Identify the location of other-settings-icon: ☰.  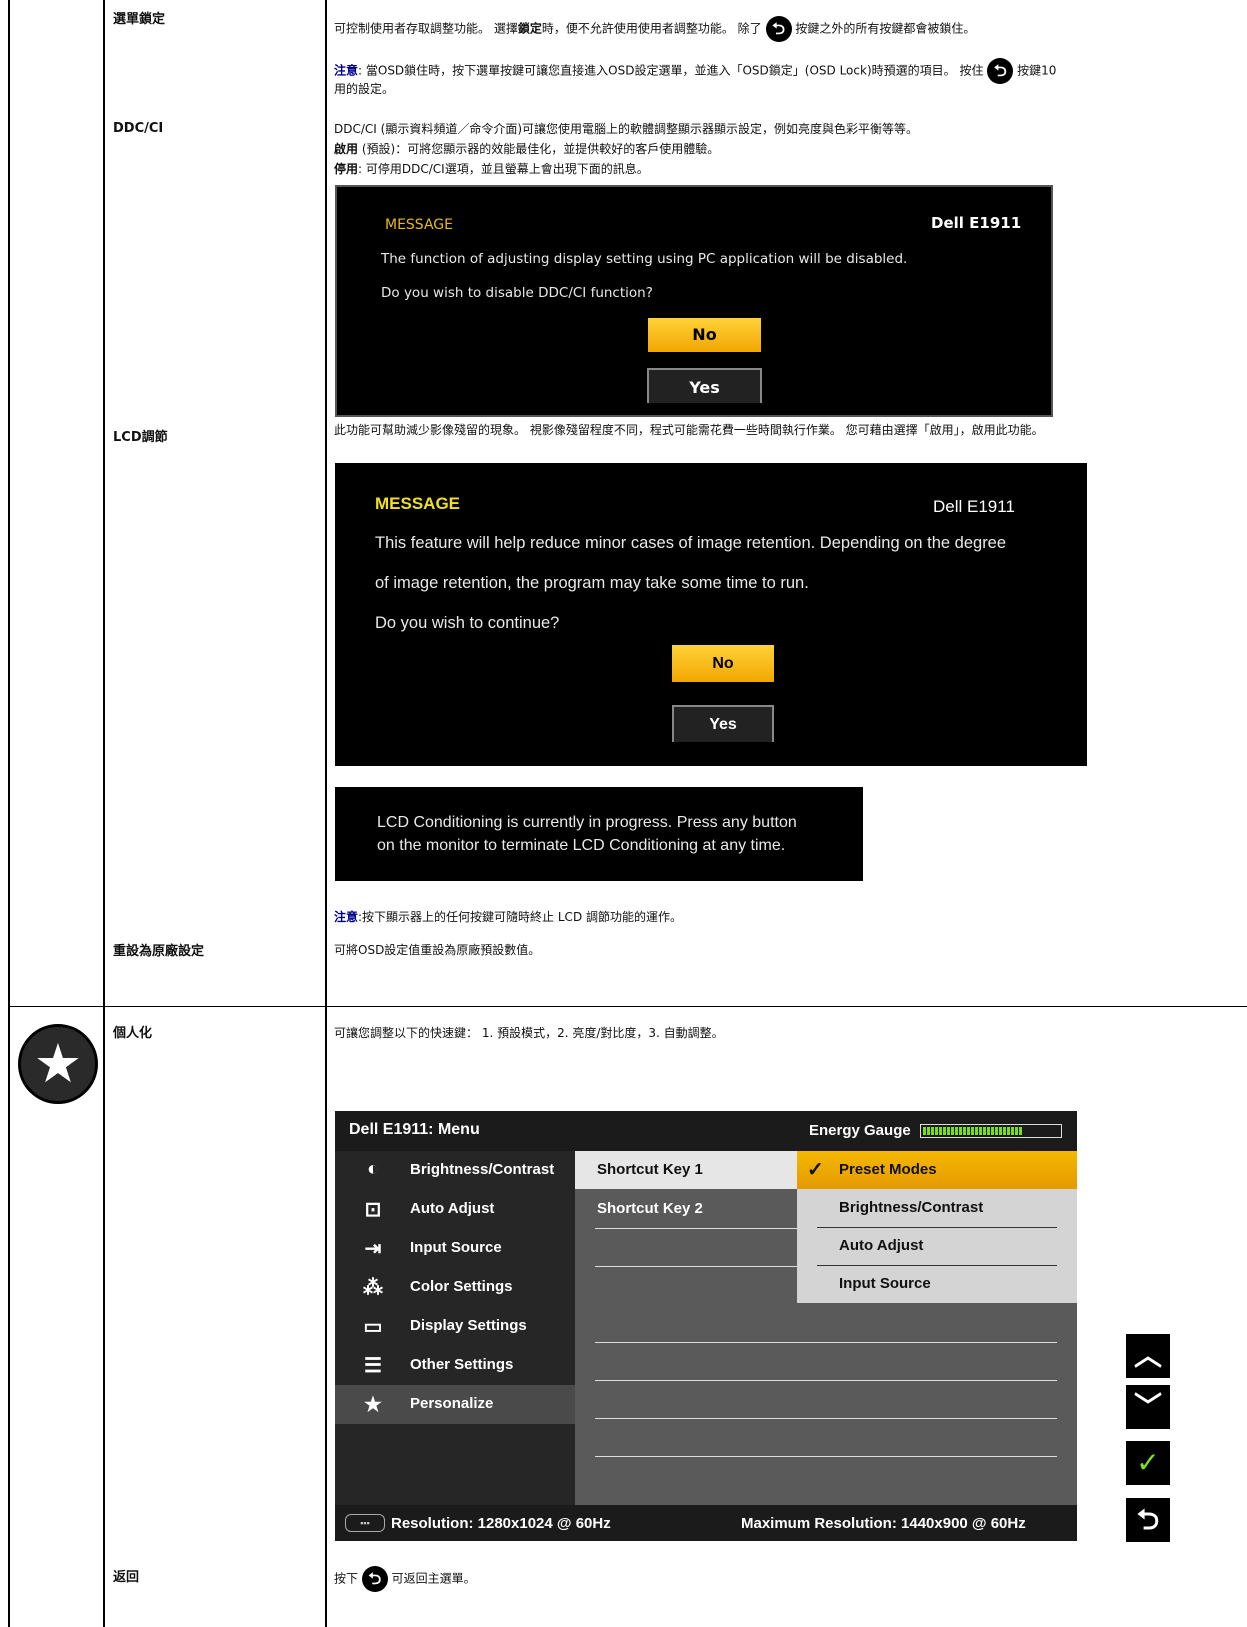
(373, 1366).